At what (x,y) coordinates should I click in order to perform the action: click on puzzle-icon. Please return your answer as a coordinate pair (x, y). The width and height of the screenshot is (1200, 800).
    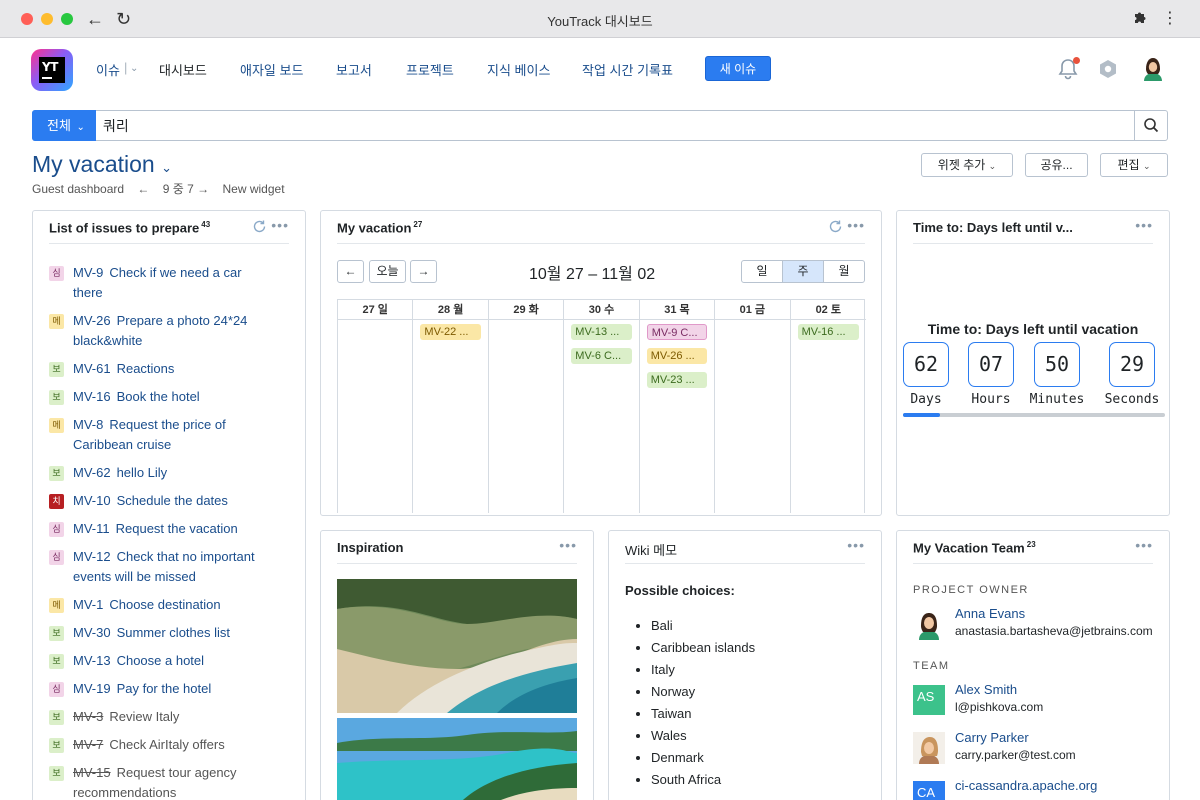
    Looking at the image, I should click on (1140, 17).